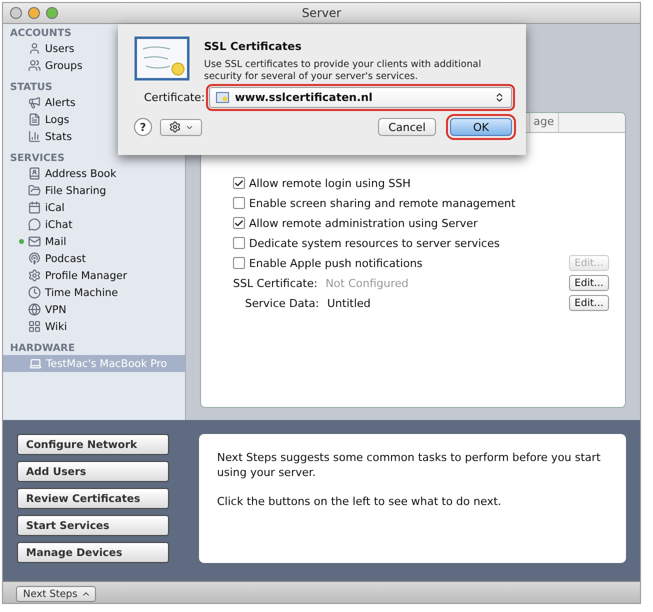  What do you see at coordinates (363, 223) in the screenshot?
I see `checkbox-label: Allow remote administration using Server` at bounding box center [363, 223].